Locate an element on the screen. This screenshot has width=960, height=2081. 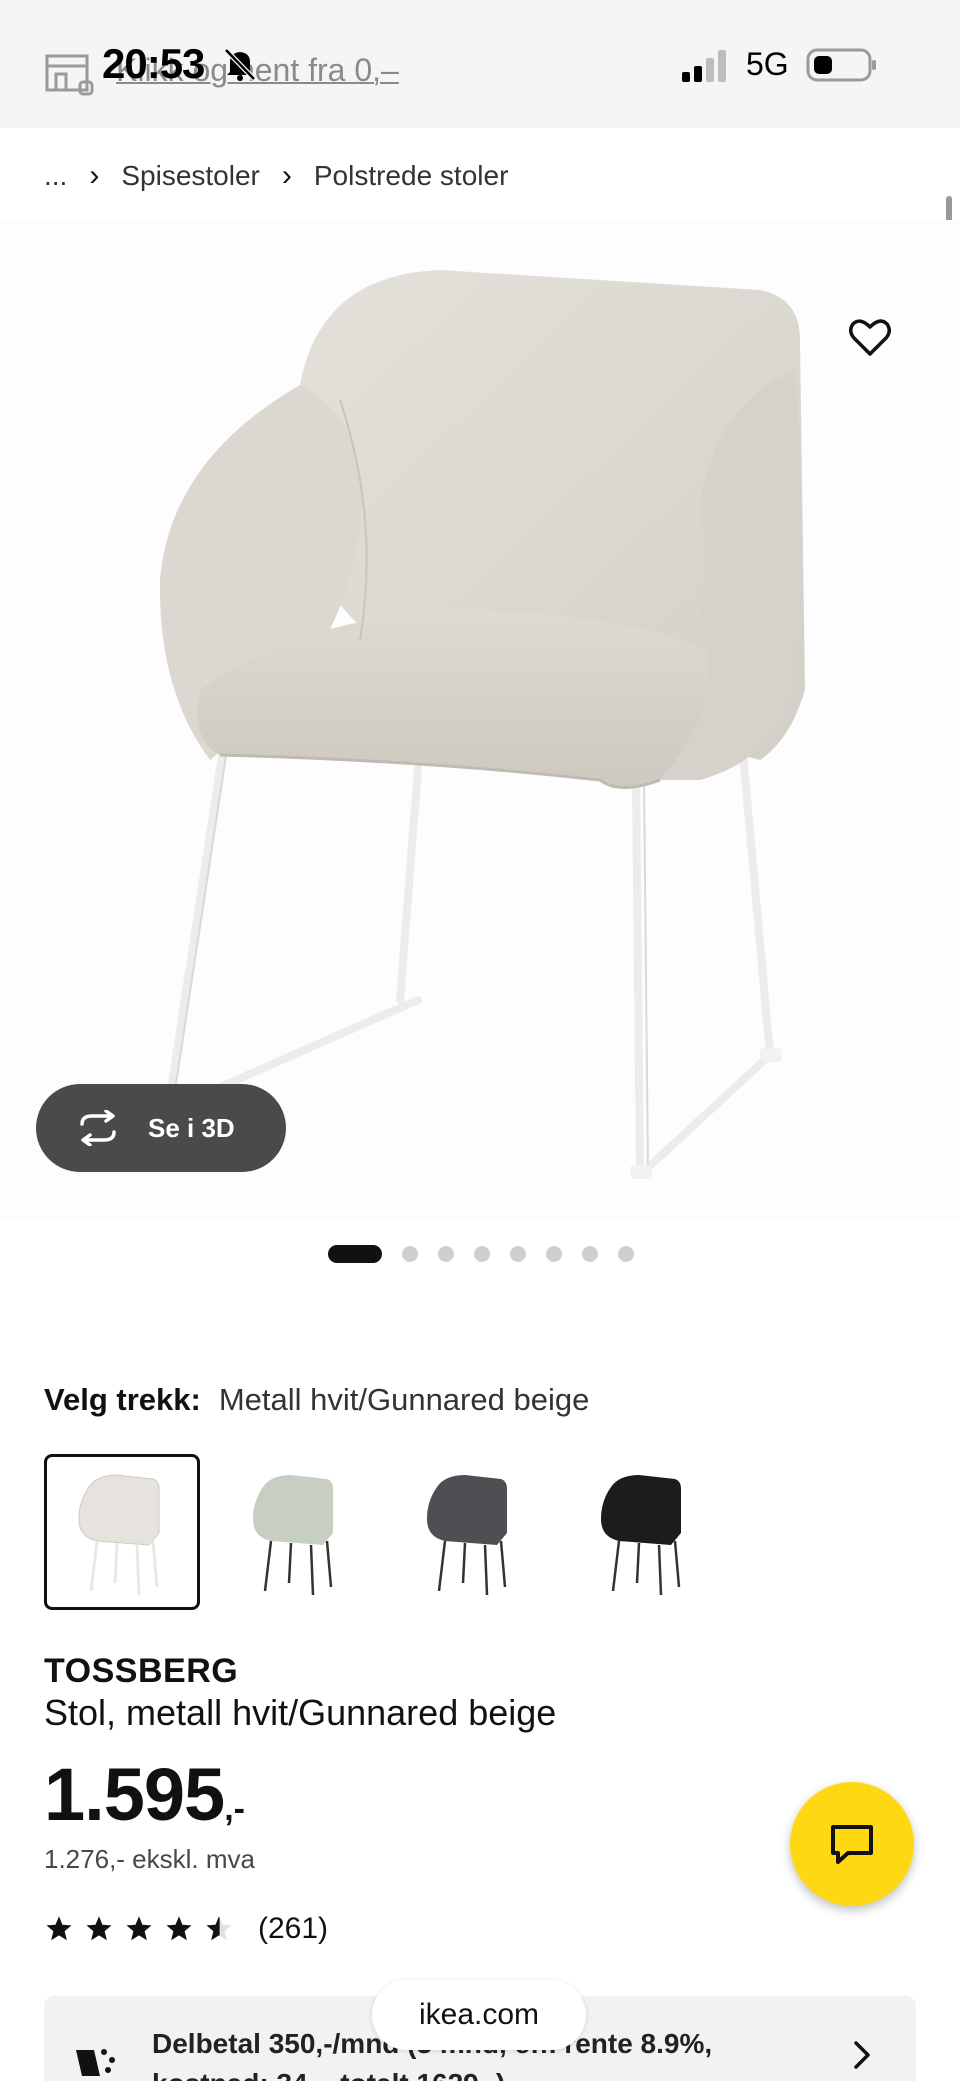
url-domain: ikea.com is located at coordinates (479, 2014).